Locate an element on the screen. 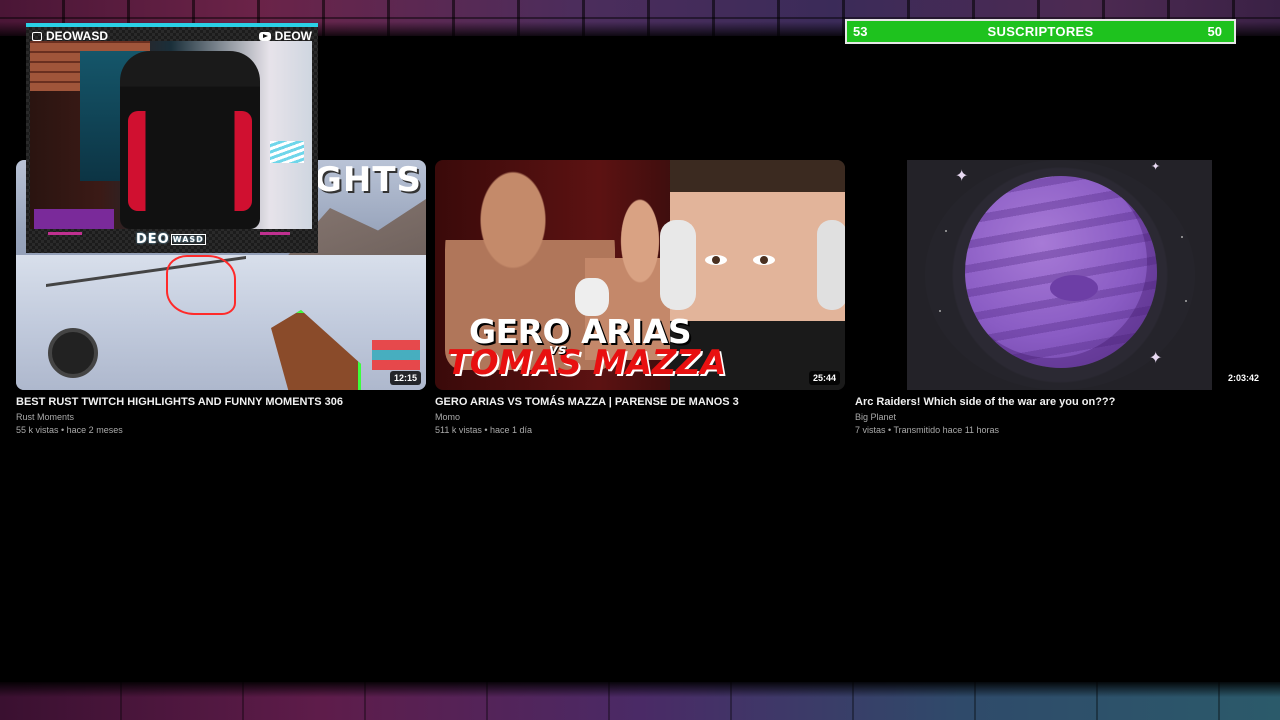 This screenshot has width=1280, height=720. gaming-chair-accent is located at coordinates (190, 161).